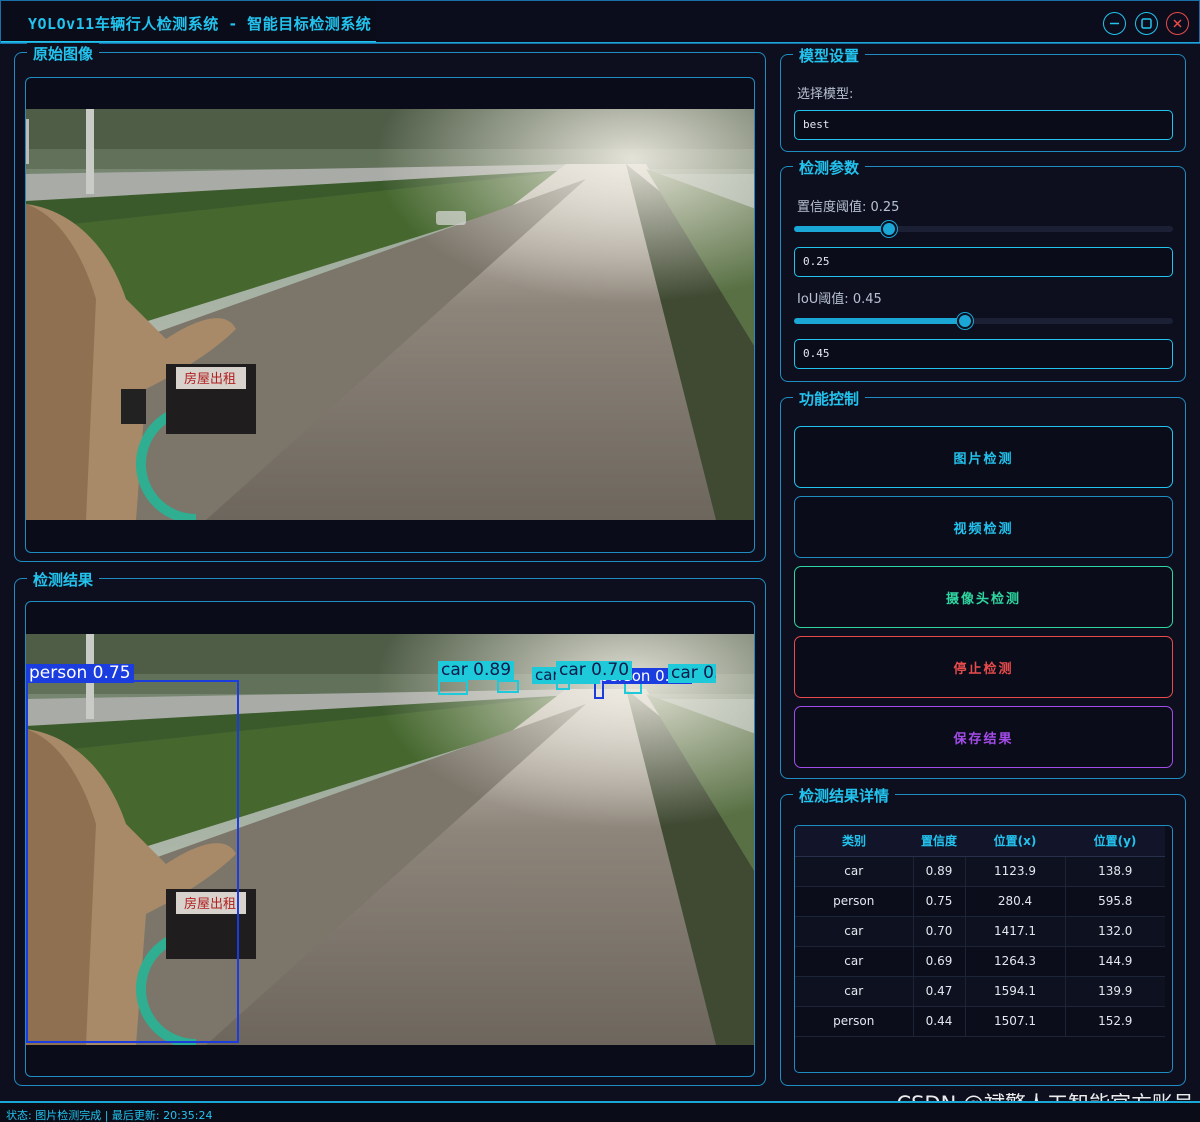 This screenshot has width=1200, height=1122. What do you see at coordinates (939, 901) in the screenshot?
I see `cell-confidence: 0.75` at bounding box center [939, 901].